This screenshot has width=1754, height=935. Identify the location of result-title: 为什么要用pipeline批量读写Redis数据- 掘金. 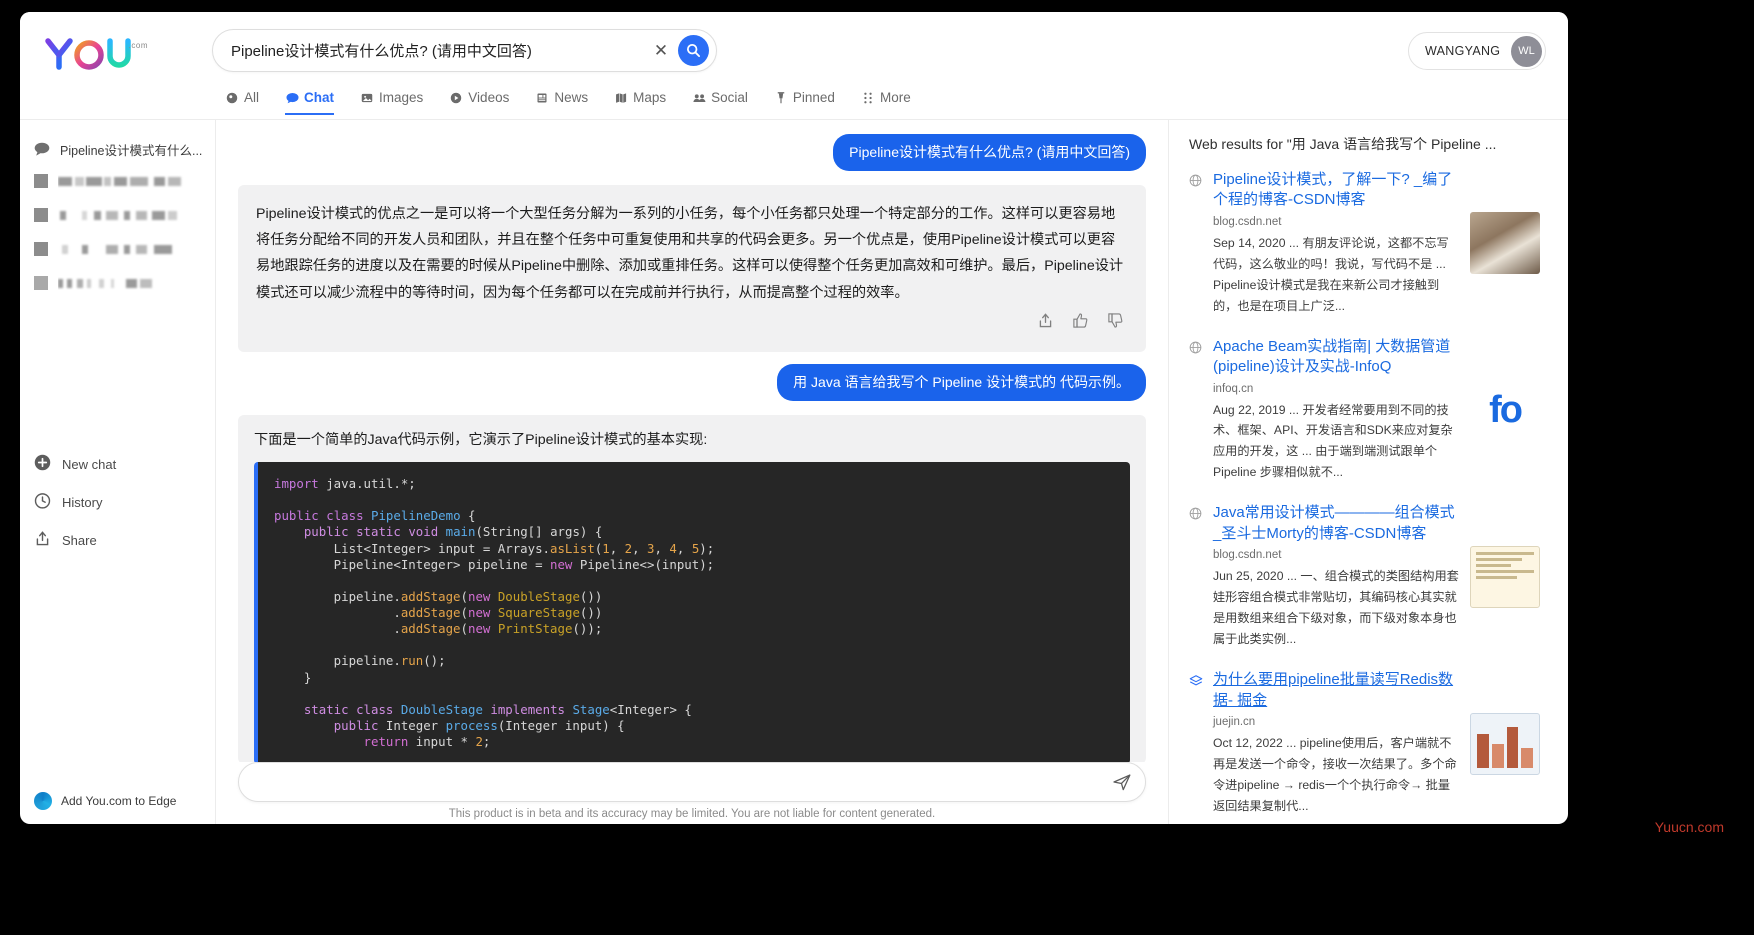
(1336, 690).